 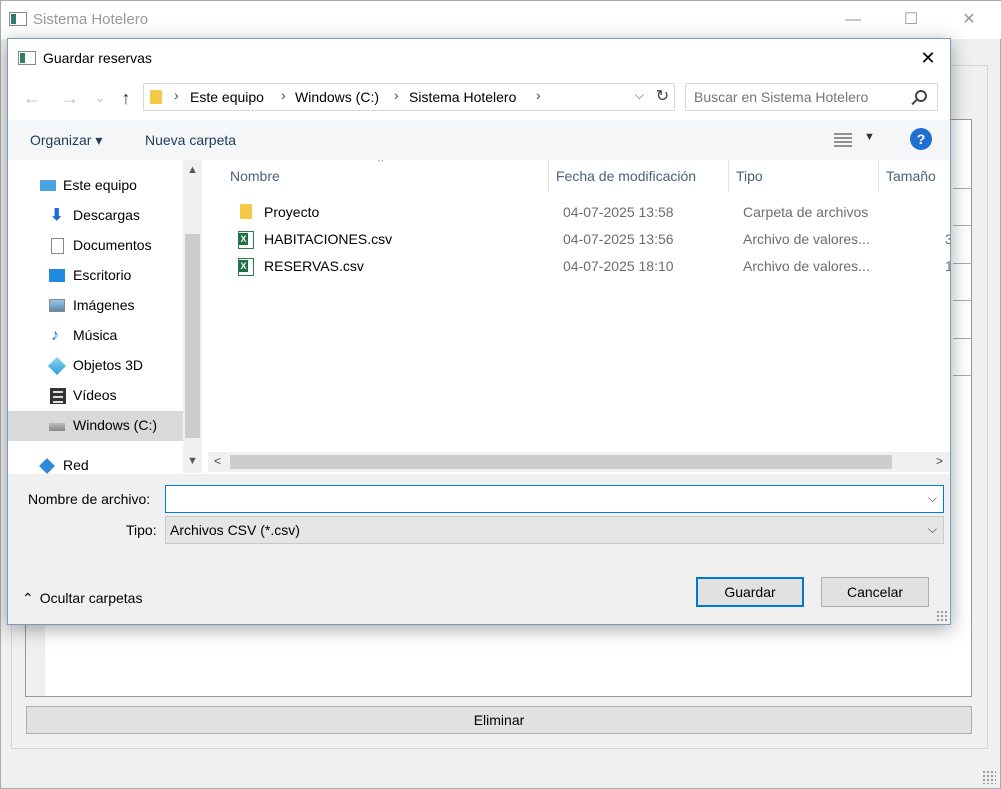 I want to click on organize-menu: Organizar ▾, so click(x=66, y=140).